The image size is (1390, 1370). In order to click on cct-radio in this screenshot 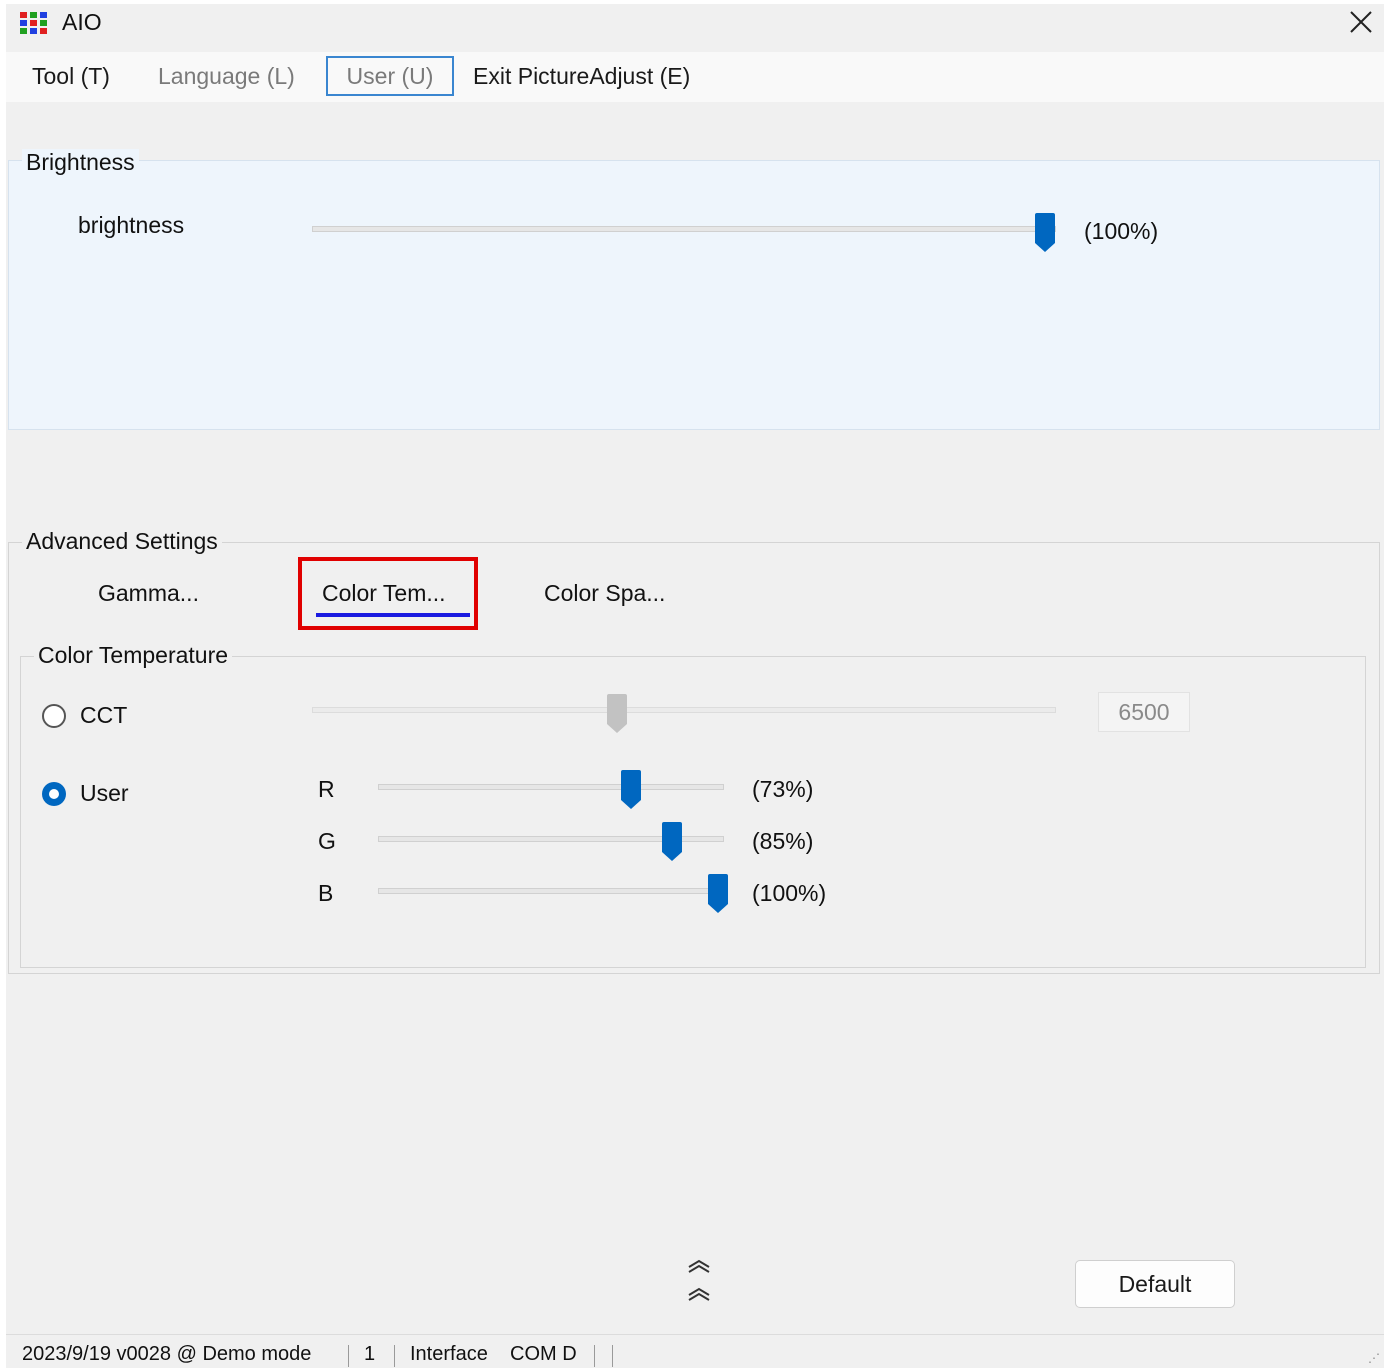, I will do `click(54, 716)`.